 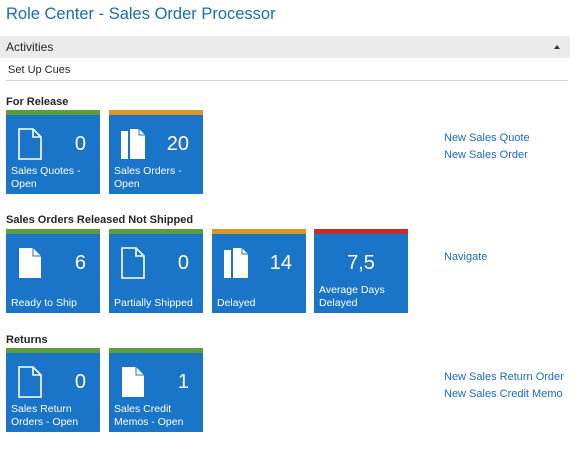 I want to click on tile-sales-quotes-open: 0 Sales Quotes - Open, so click(x=53, y=152).